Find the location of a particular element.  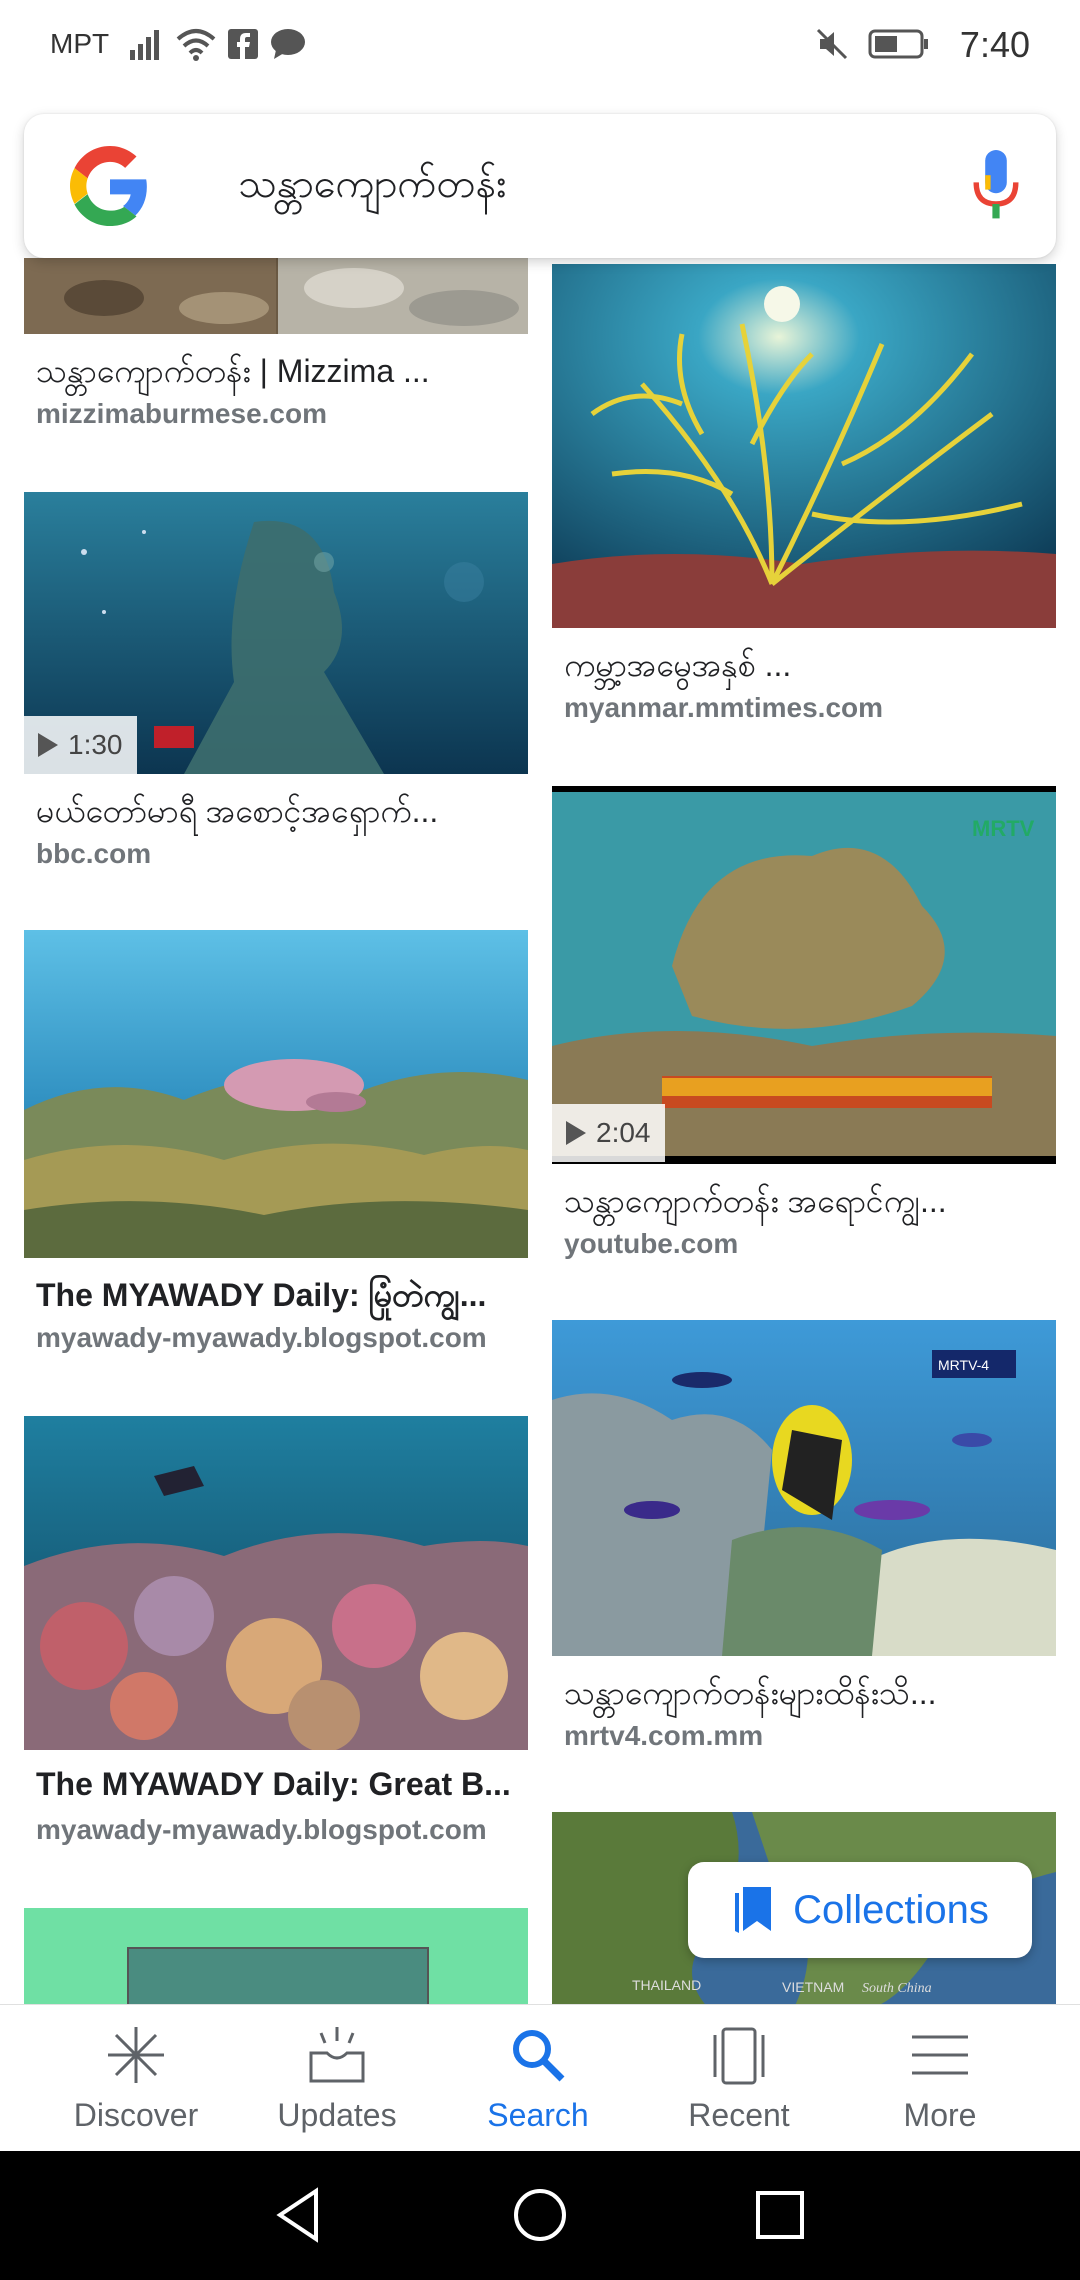

clock: 7:40 is located at coordinates (994, 44).